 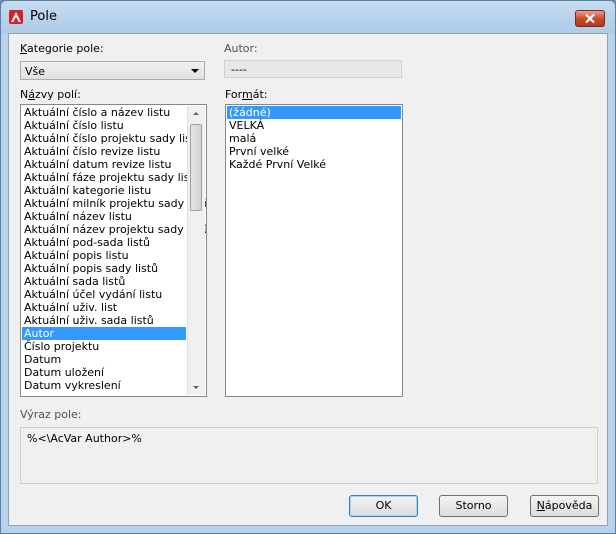 What do you see at coordinates (241, 48) in the screenshot?
I see `author-label: Autor:` at bounding box center [241, 48].